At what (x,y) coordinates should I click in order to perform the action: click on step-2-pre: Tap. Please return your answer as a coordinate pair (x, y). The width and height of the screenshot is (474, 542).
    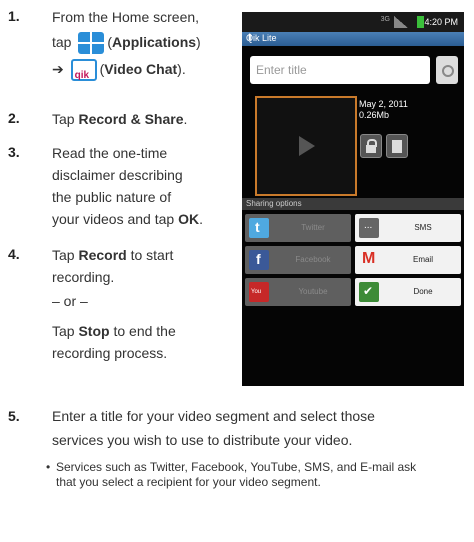
    Looking at the image, I should click on (63, 119).